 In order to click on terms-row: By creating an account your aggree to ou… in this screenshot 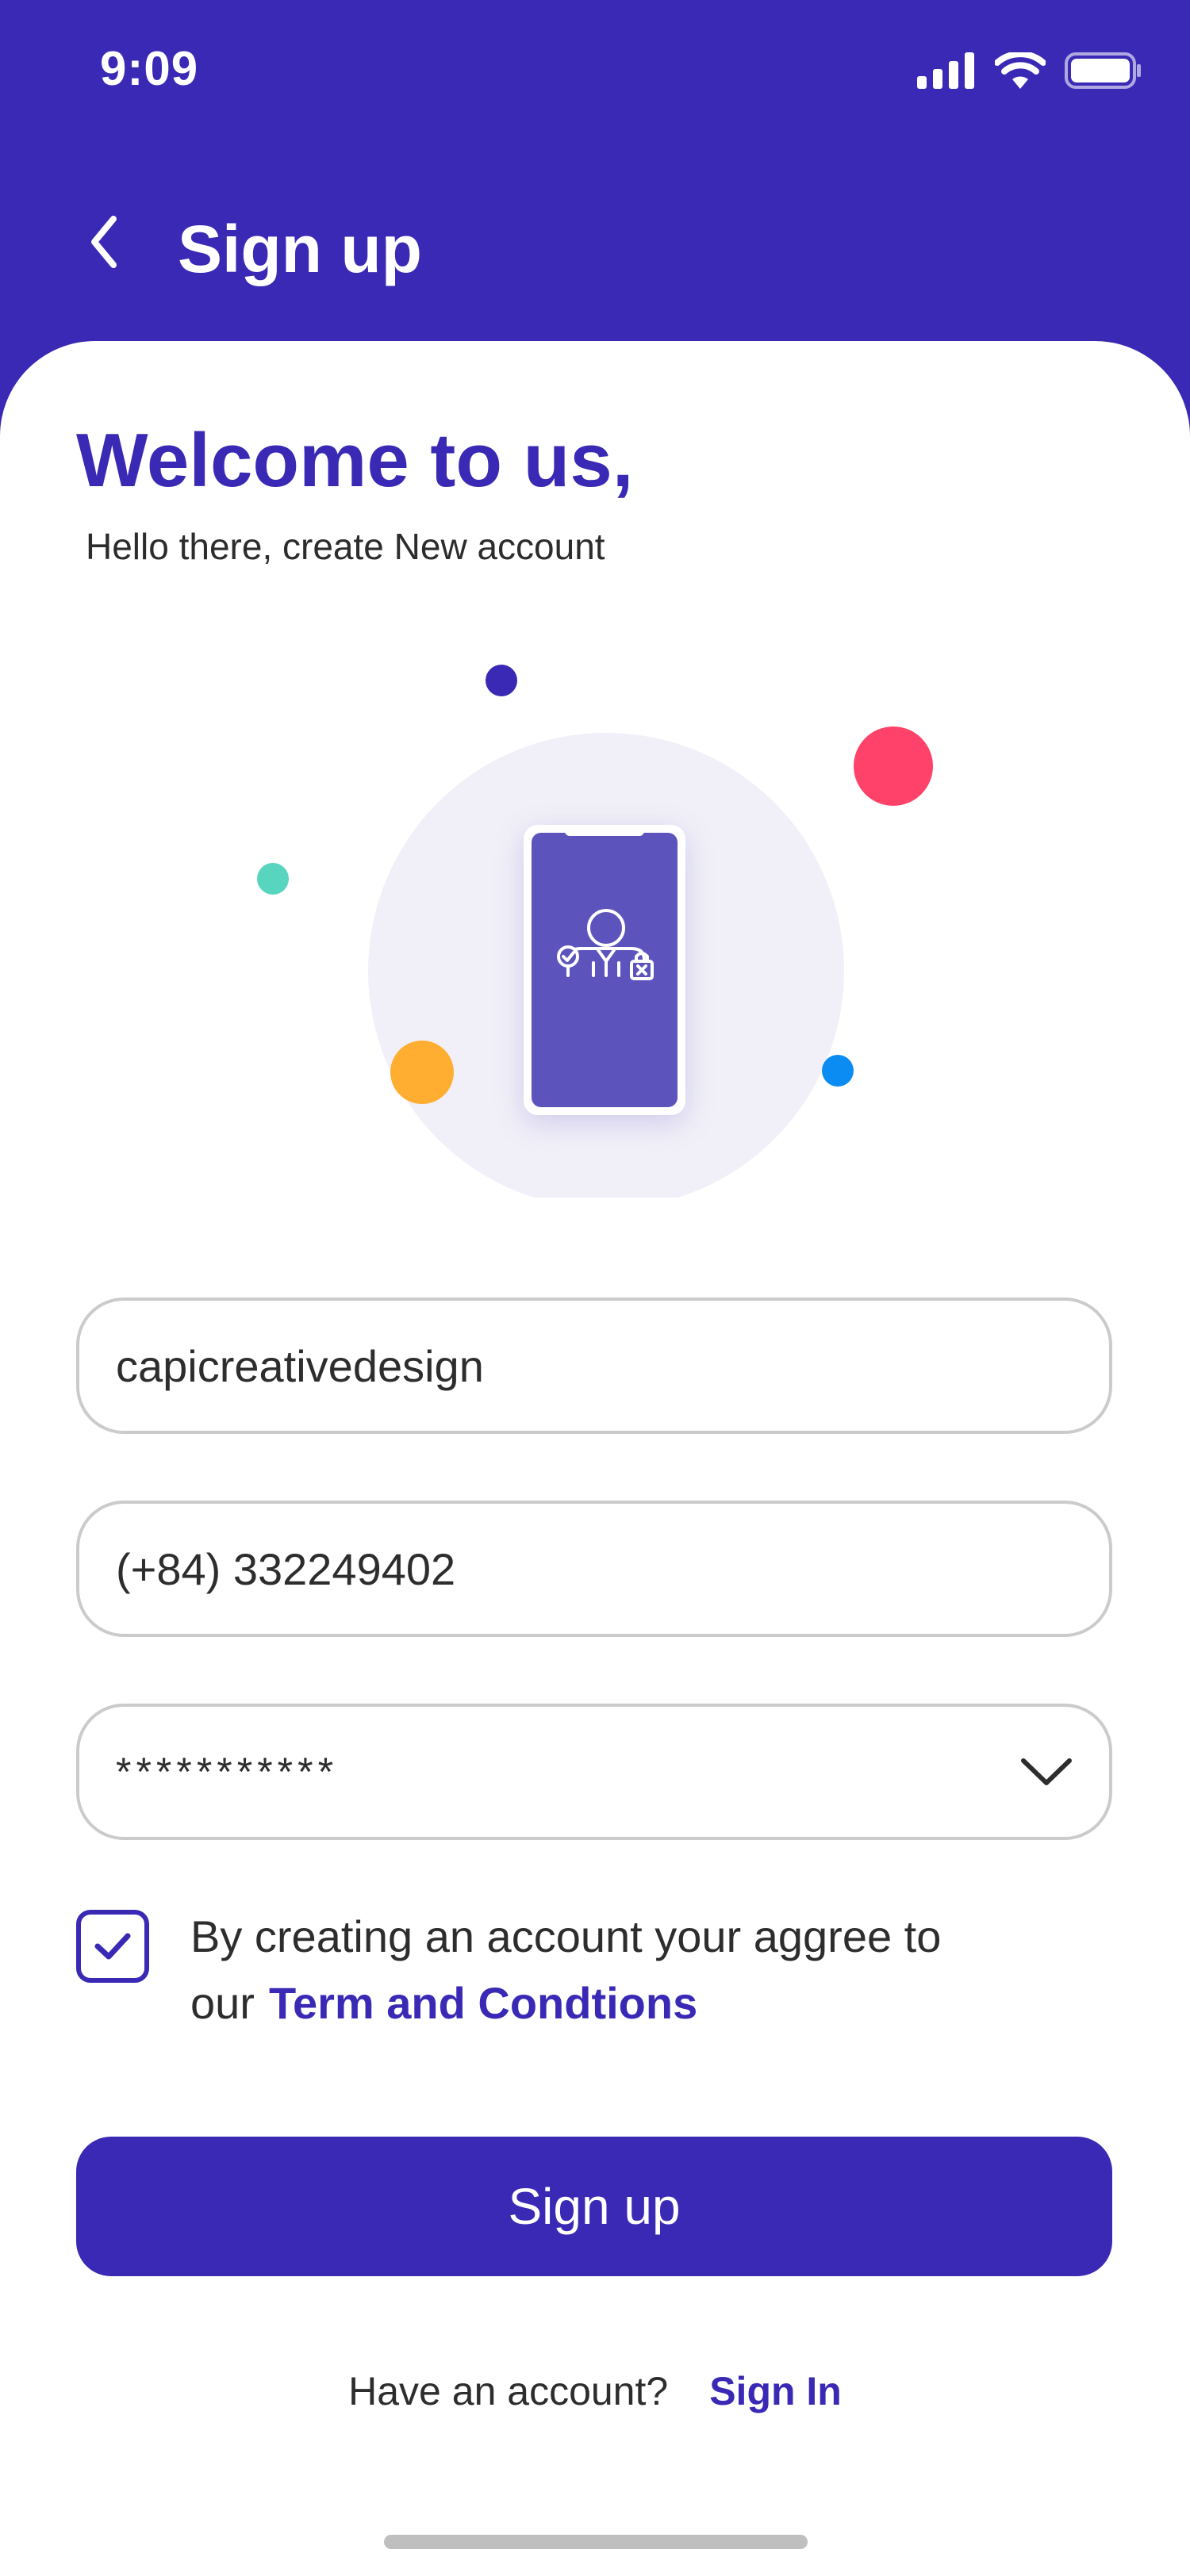, I will do `click(595, 1966)`.